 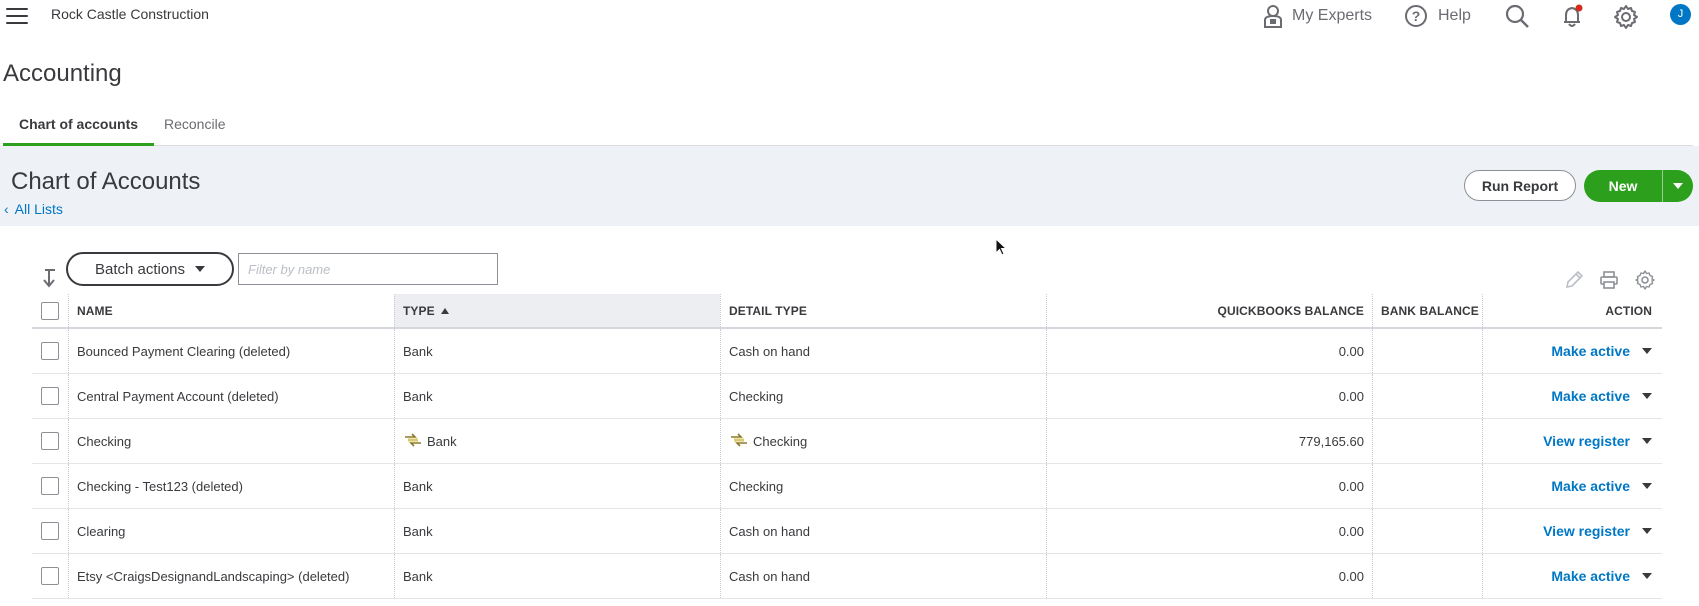 What do you see at coordinates (17, 14) in the screenshot?
I see `hamburger-icon` at bounding box center [17, 14].